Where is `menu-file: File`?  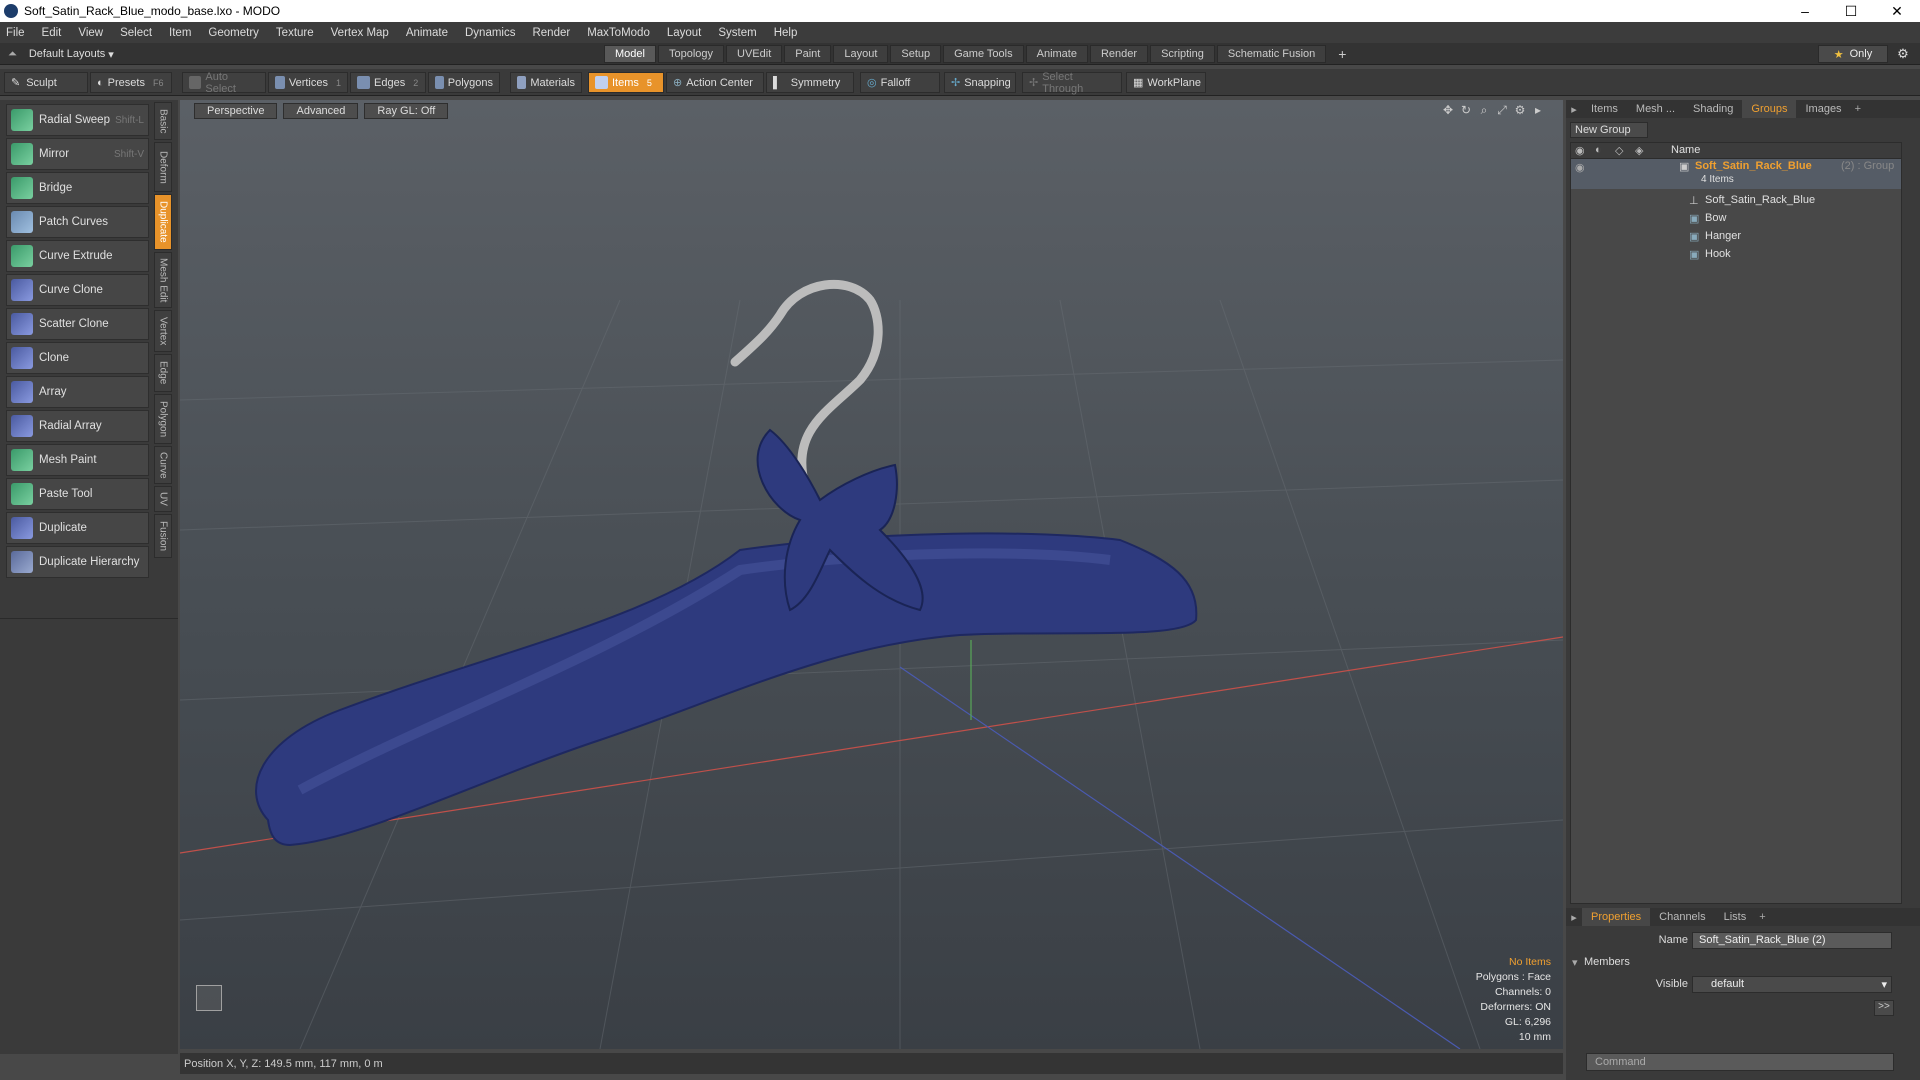 menu-file: File is located at coordinates (15, 33).